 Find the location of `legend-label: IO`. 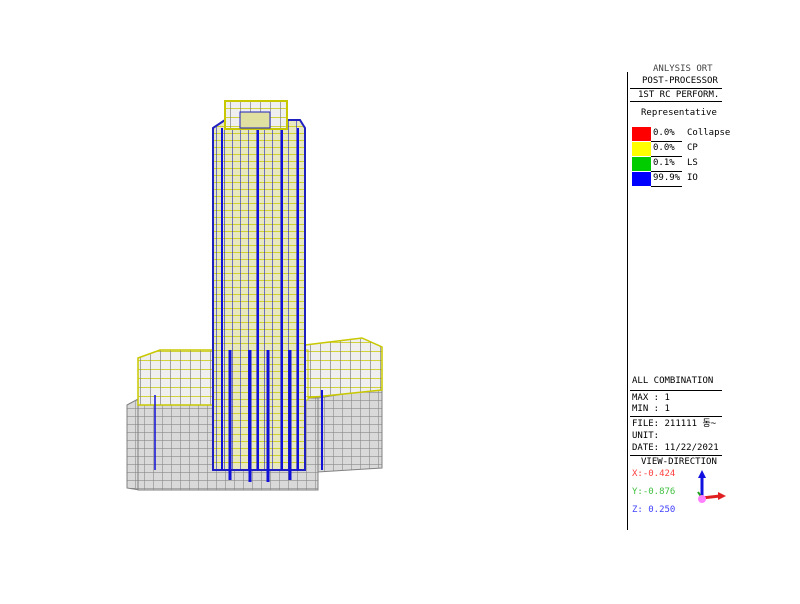

legend-label: IO is located at coordinates (692, 178).